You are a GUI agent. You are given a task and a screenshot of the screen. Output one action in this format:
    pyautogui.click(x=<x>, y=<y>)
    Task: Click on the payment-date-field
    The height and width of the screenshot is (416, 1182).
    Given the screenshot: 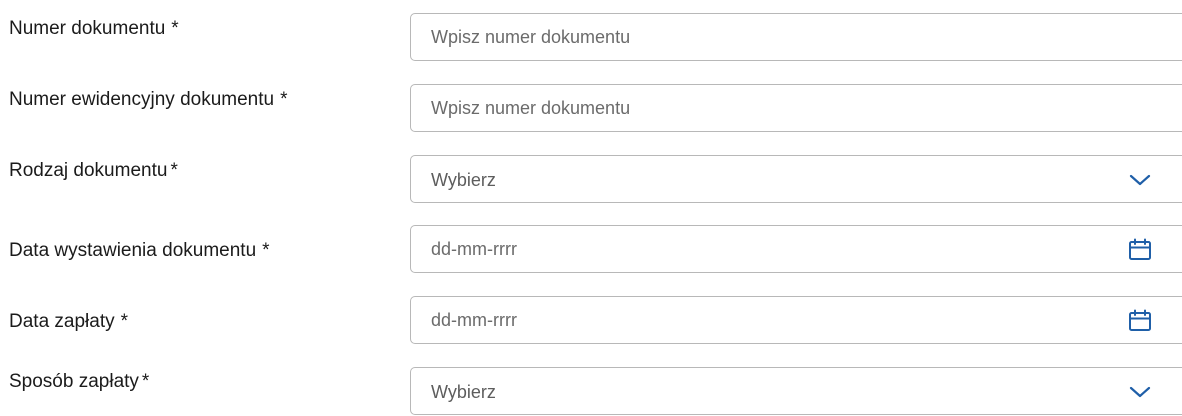 What is the action you would take?
    pyautogui.click(x=796, y=320)
    